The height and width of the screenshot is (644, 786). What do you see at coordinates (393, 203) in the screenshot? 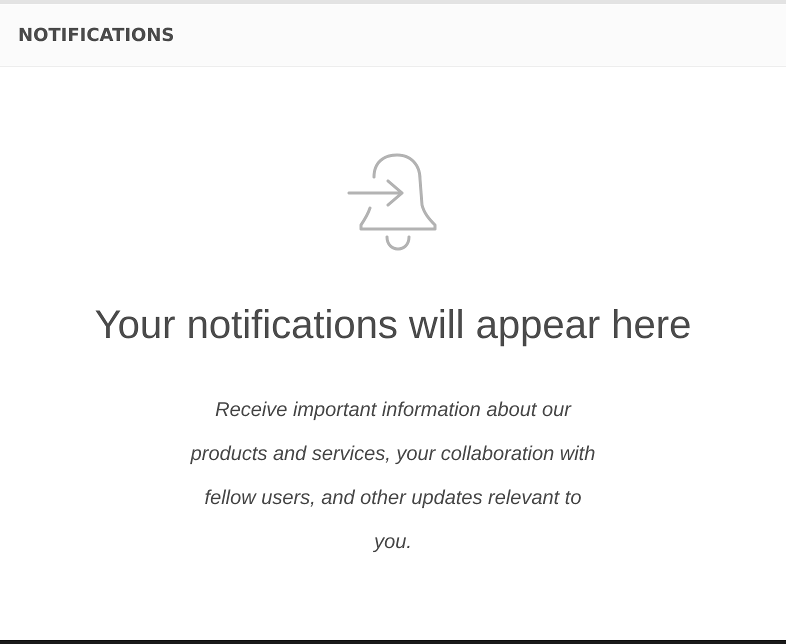
I see `bell-icon` at bounding box center [393, 203].